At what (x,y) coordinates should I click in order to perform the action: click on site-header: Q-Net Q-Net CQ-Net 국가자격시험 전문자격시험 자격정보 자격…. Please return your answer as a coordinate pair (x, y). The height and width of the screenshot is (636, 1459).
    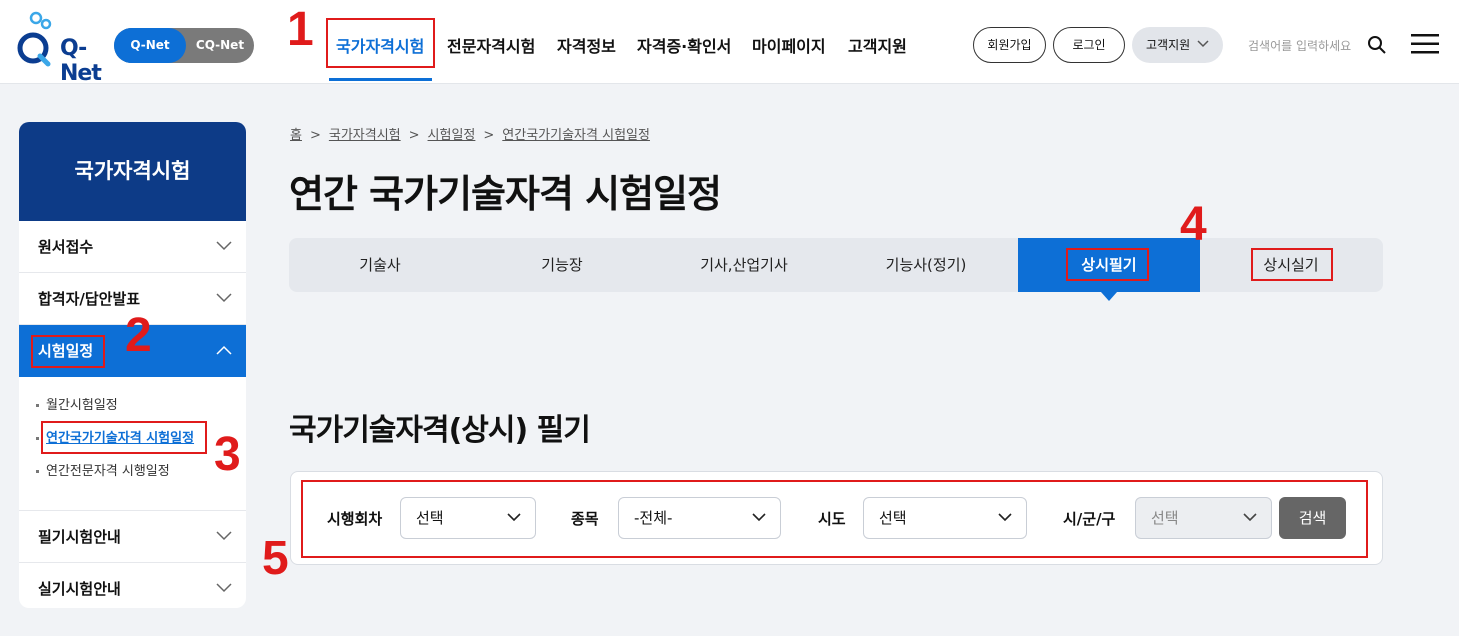
    Looking at the image, I should click on (729, 43).